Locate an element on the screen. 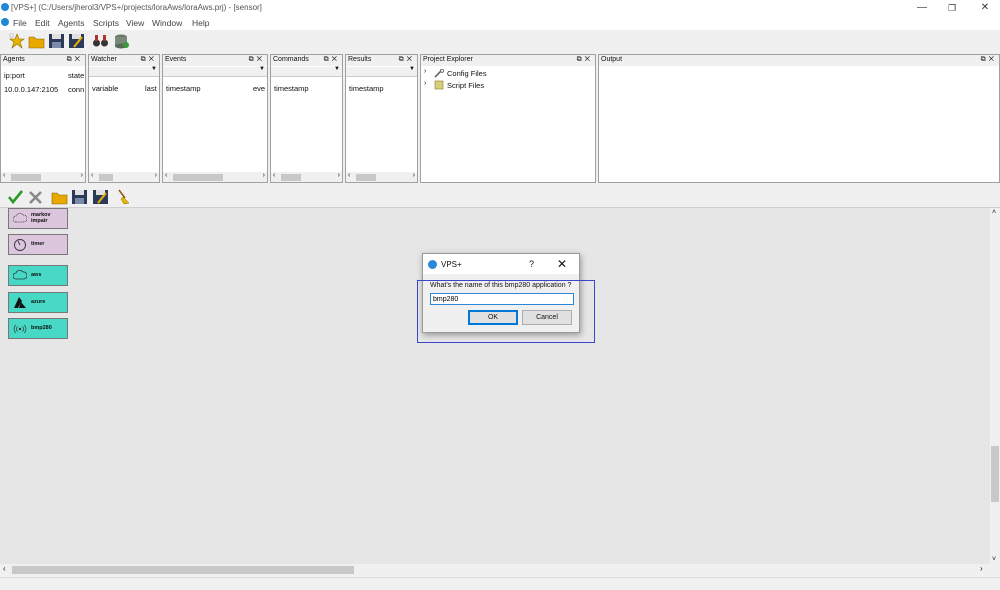 The image size is (1000, 590). commands-hscroll: ‹ › is located at coordinates (306, 177).